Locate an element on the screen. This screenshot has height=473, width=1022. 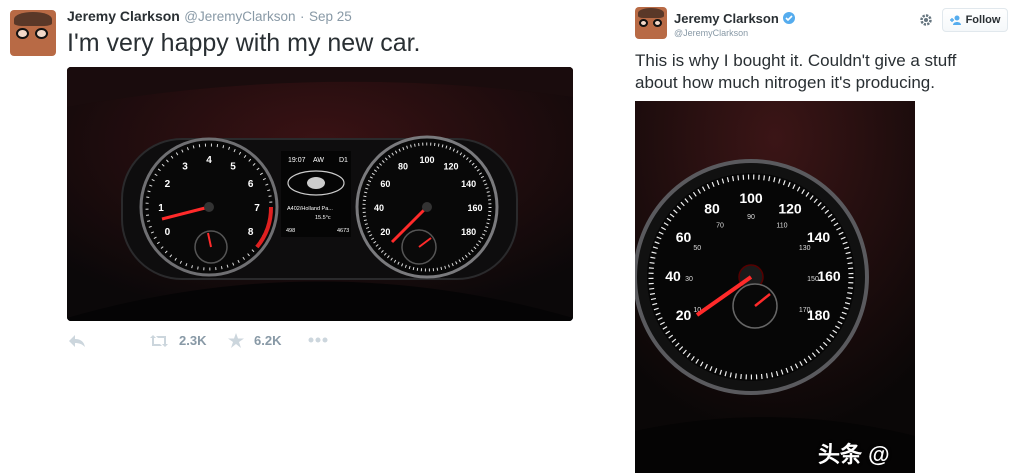
tweet-text-right-line2: about how much nitrogen it's producing. is located at coordinates (785, 82).